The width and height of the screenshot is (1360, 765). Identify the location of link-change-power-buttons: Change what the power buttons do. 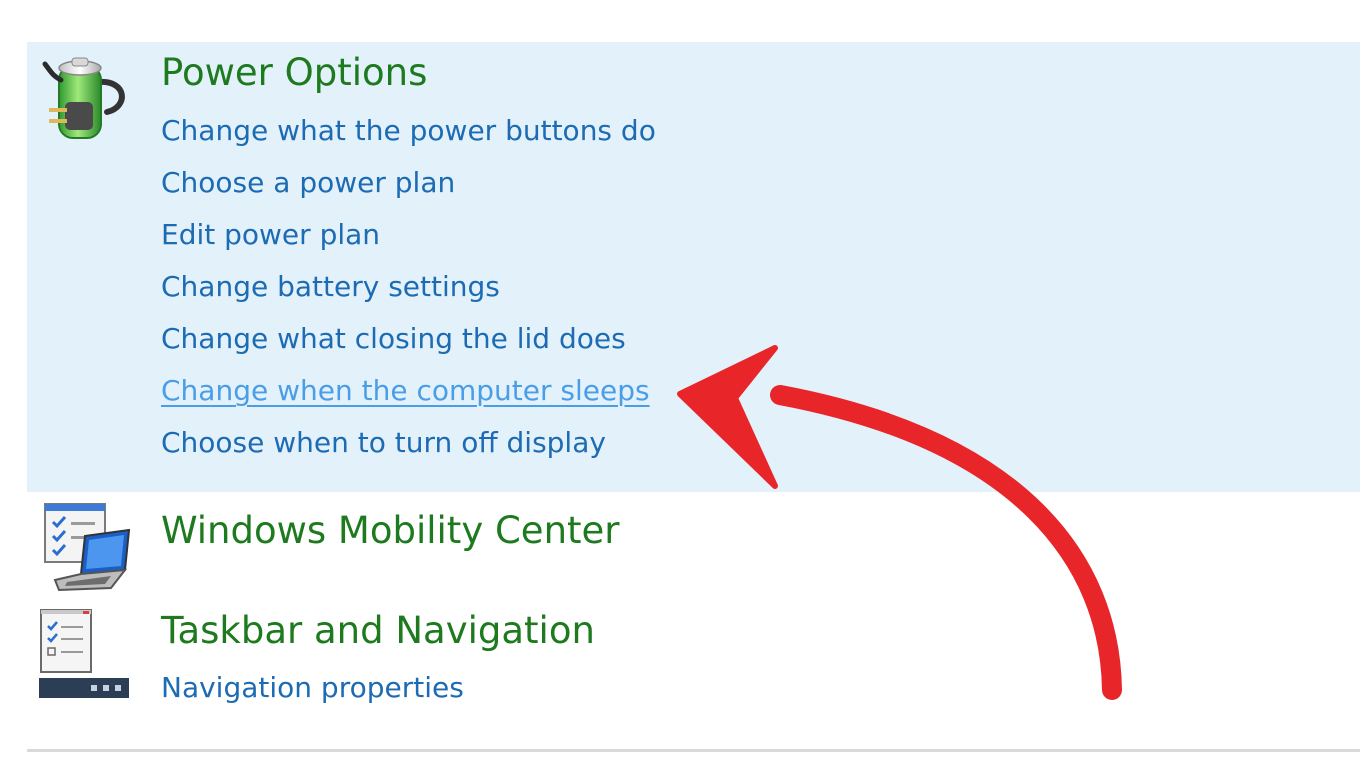
(408, 130).